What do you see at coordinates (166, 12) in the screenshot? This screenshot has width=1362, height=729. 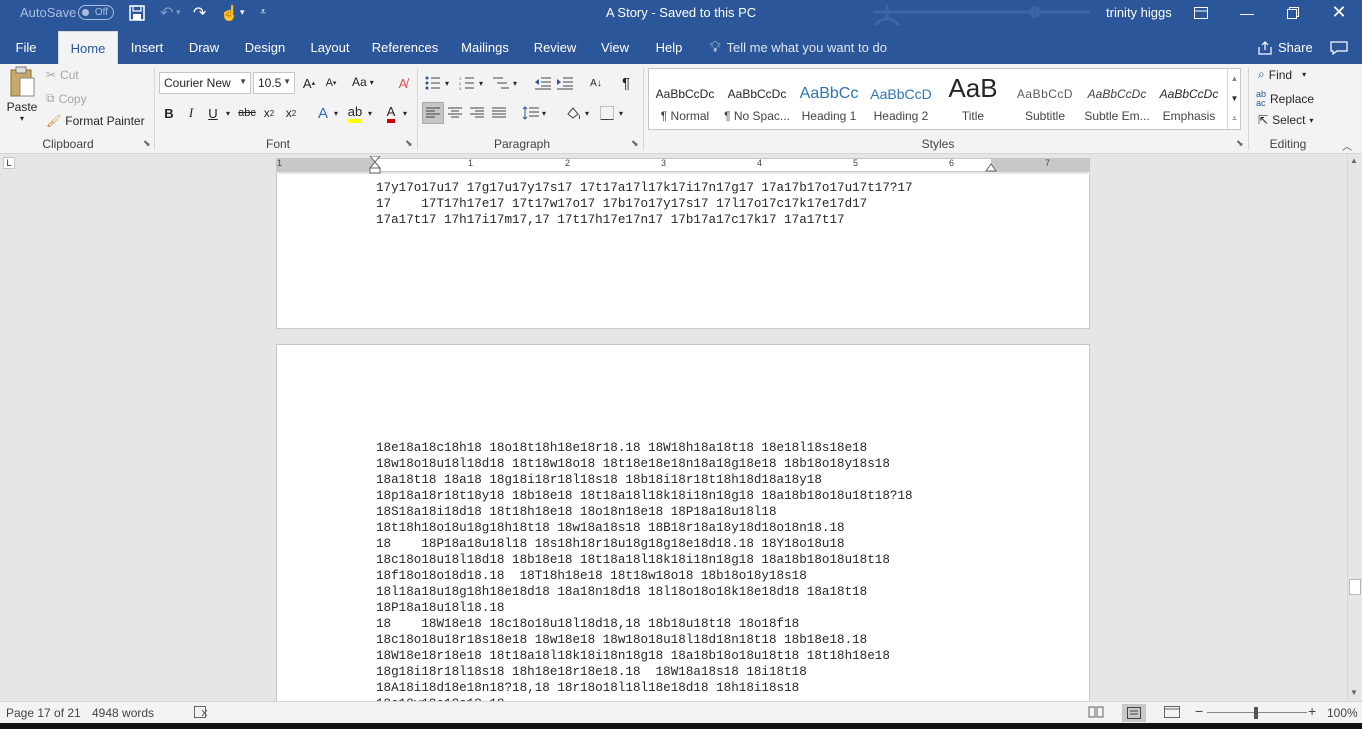 I see `undo-icon: ↶` at bounding box center [166, 12].